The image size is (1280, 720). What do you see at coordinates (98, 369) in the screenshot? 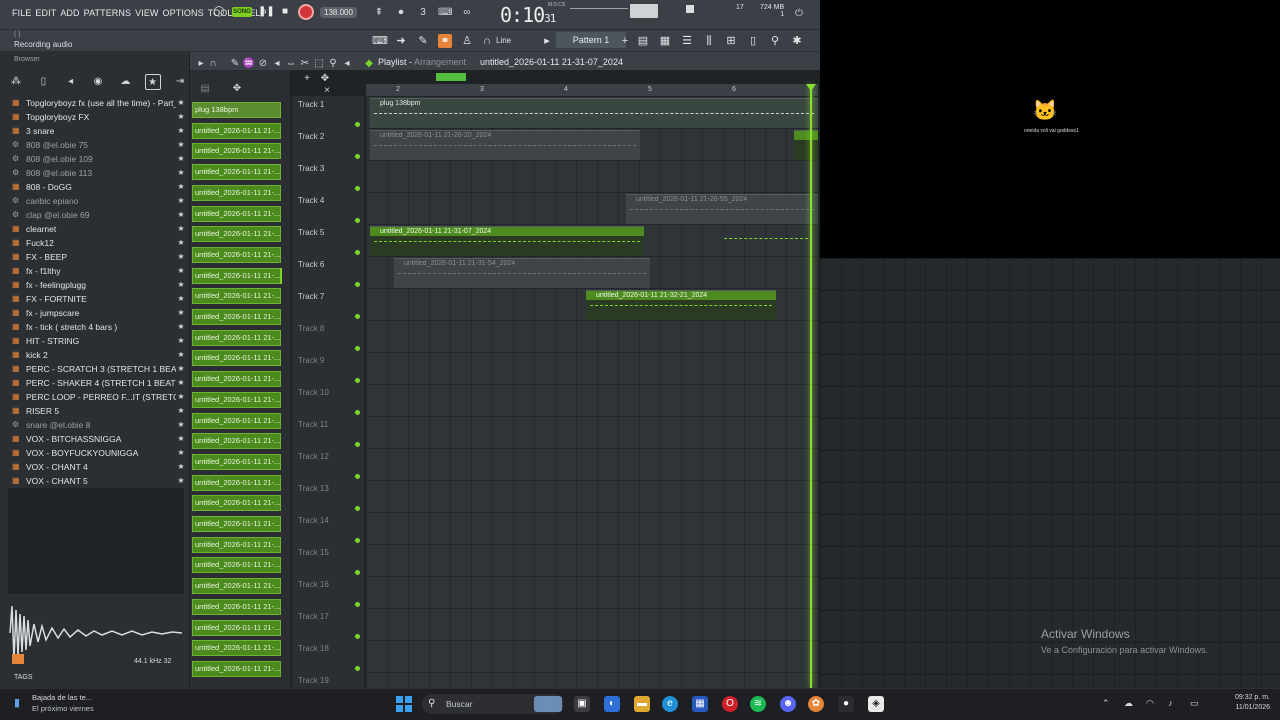
I see `browser-item: ▦ PERC - SCRATCH 3 (STRETCH 1 BEAT) ★` at bounding box center [98, 369].